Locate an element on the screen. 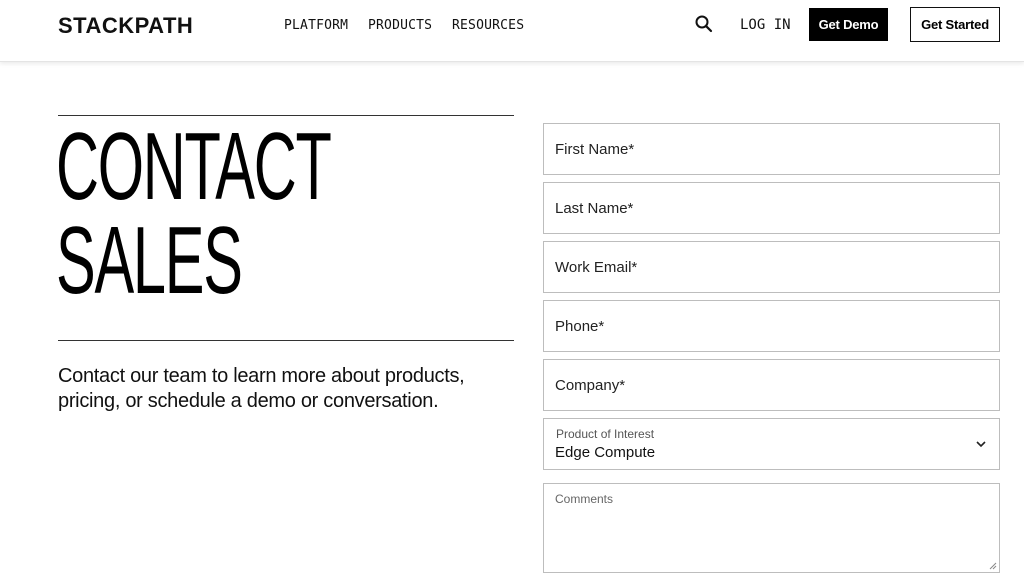  page-title: CONTACT SALES is located at coordinates (194, 213).